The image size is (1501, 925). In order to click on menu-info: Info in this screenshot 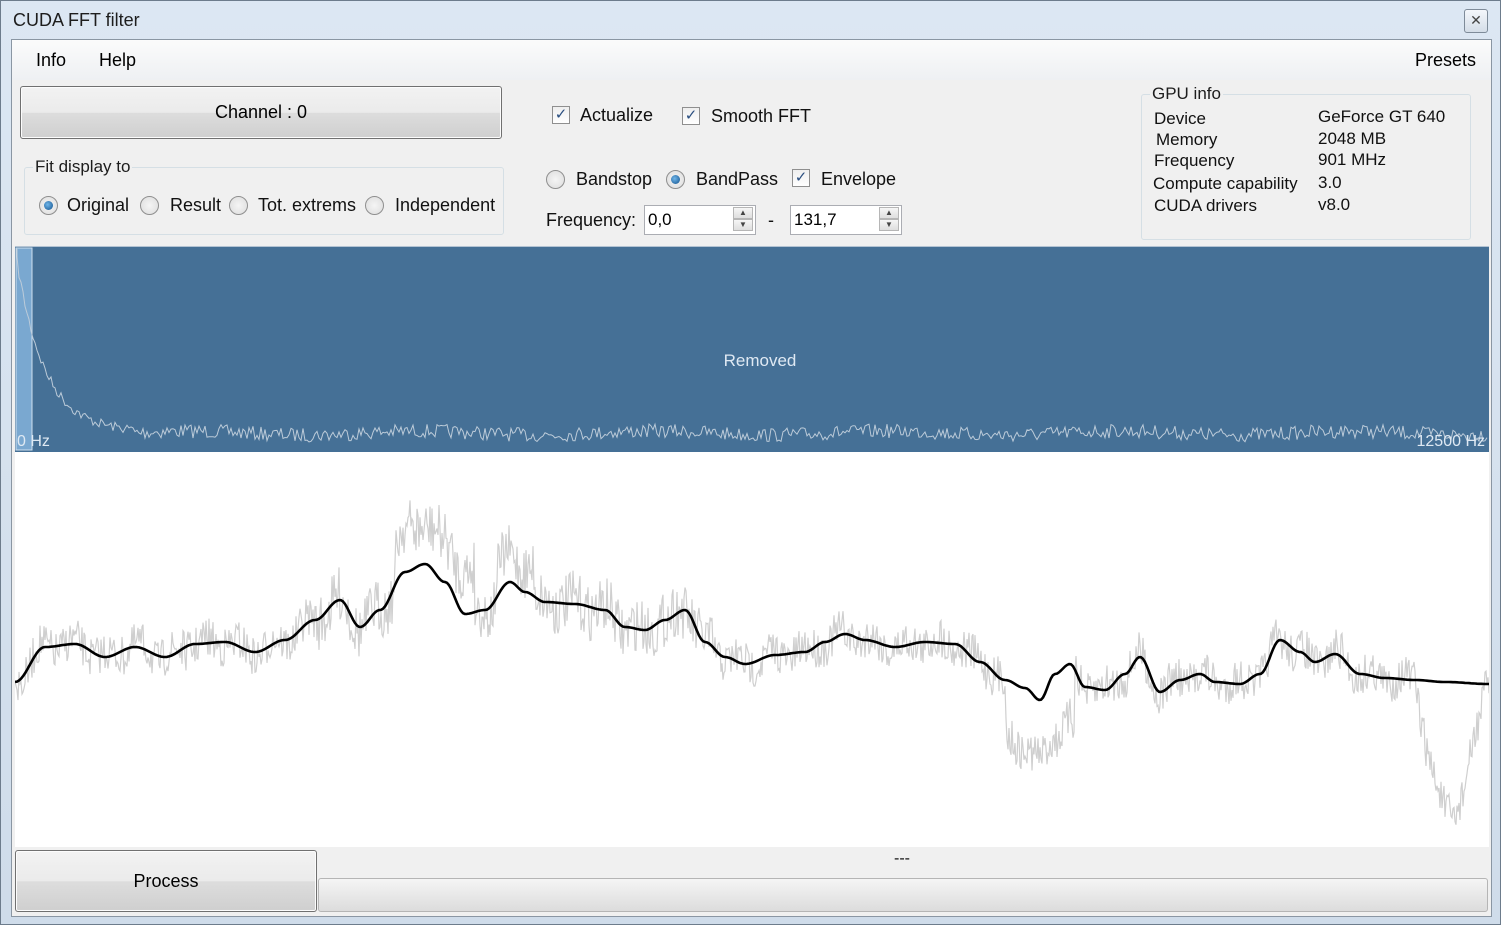, I will do `click(51, 60)`.